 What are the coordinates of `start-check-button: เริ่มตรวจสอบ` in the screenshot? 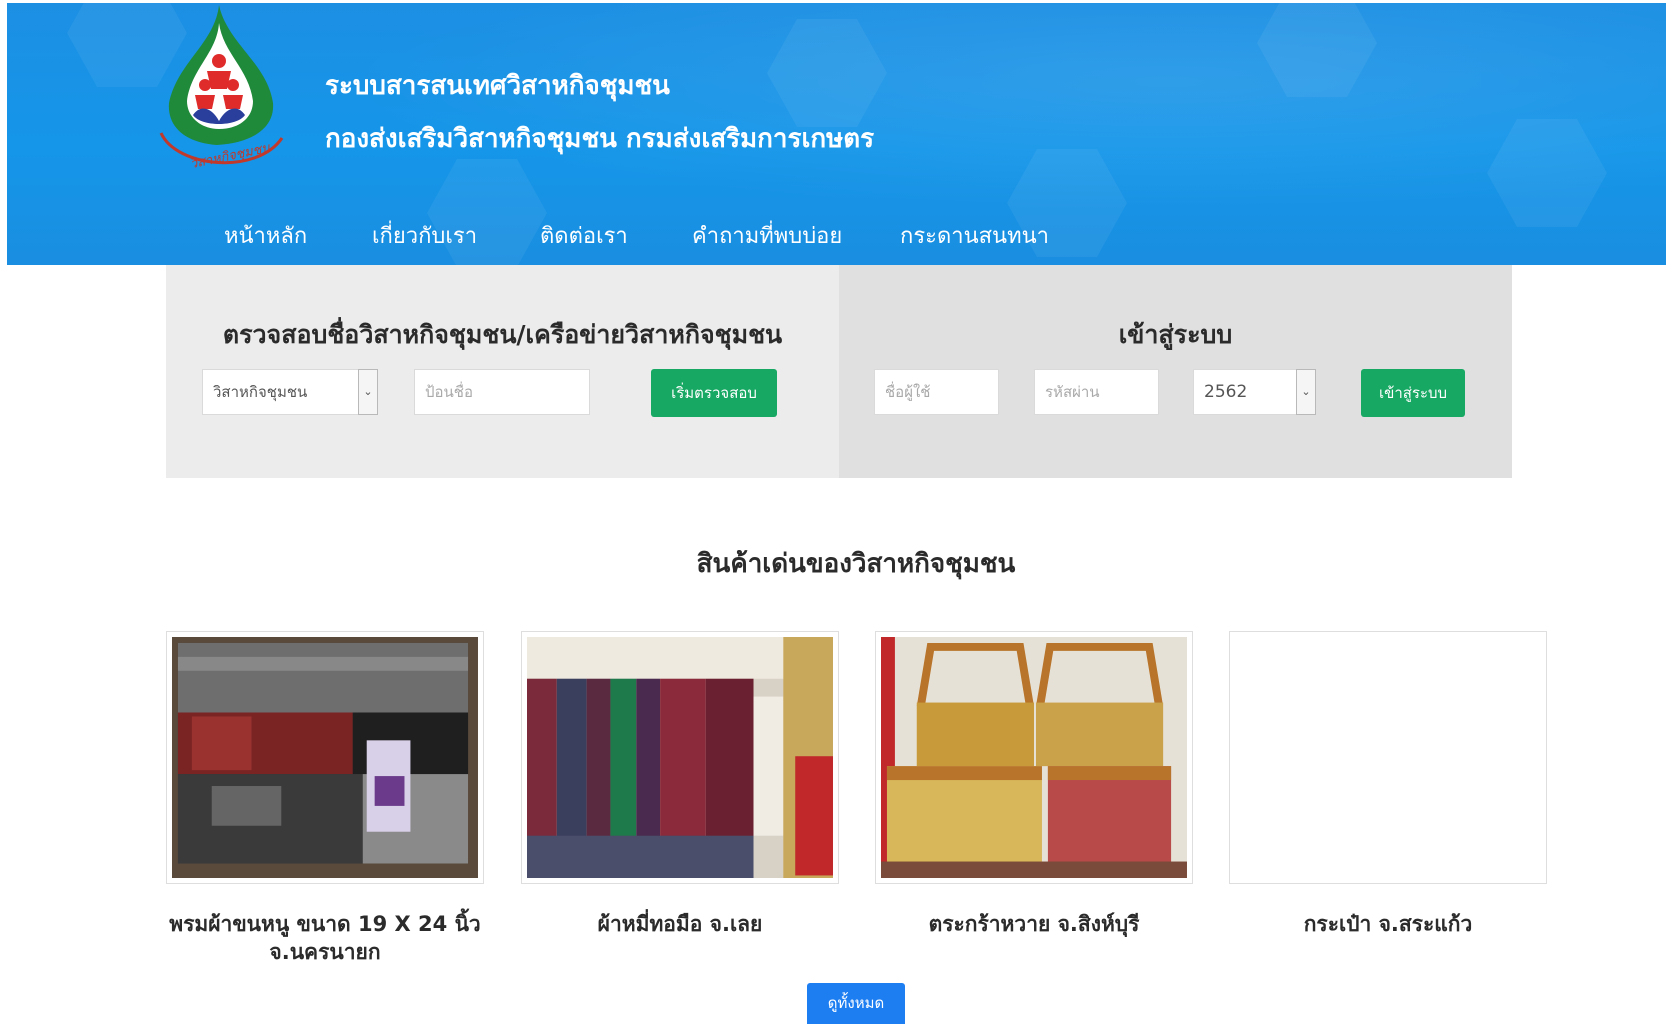 It's located at (714, 393).